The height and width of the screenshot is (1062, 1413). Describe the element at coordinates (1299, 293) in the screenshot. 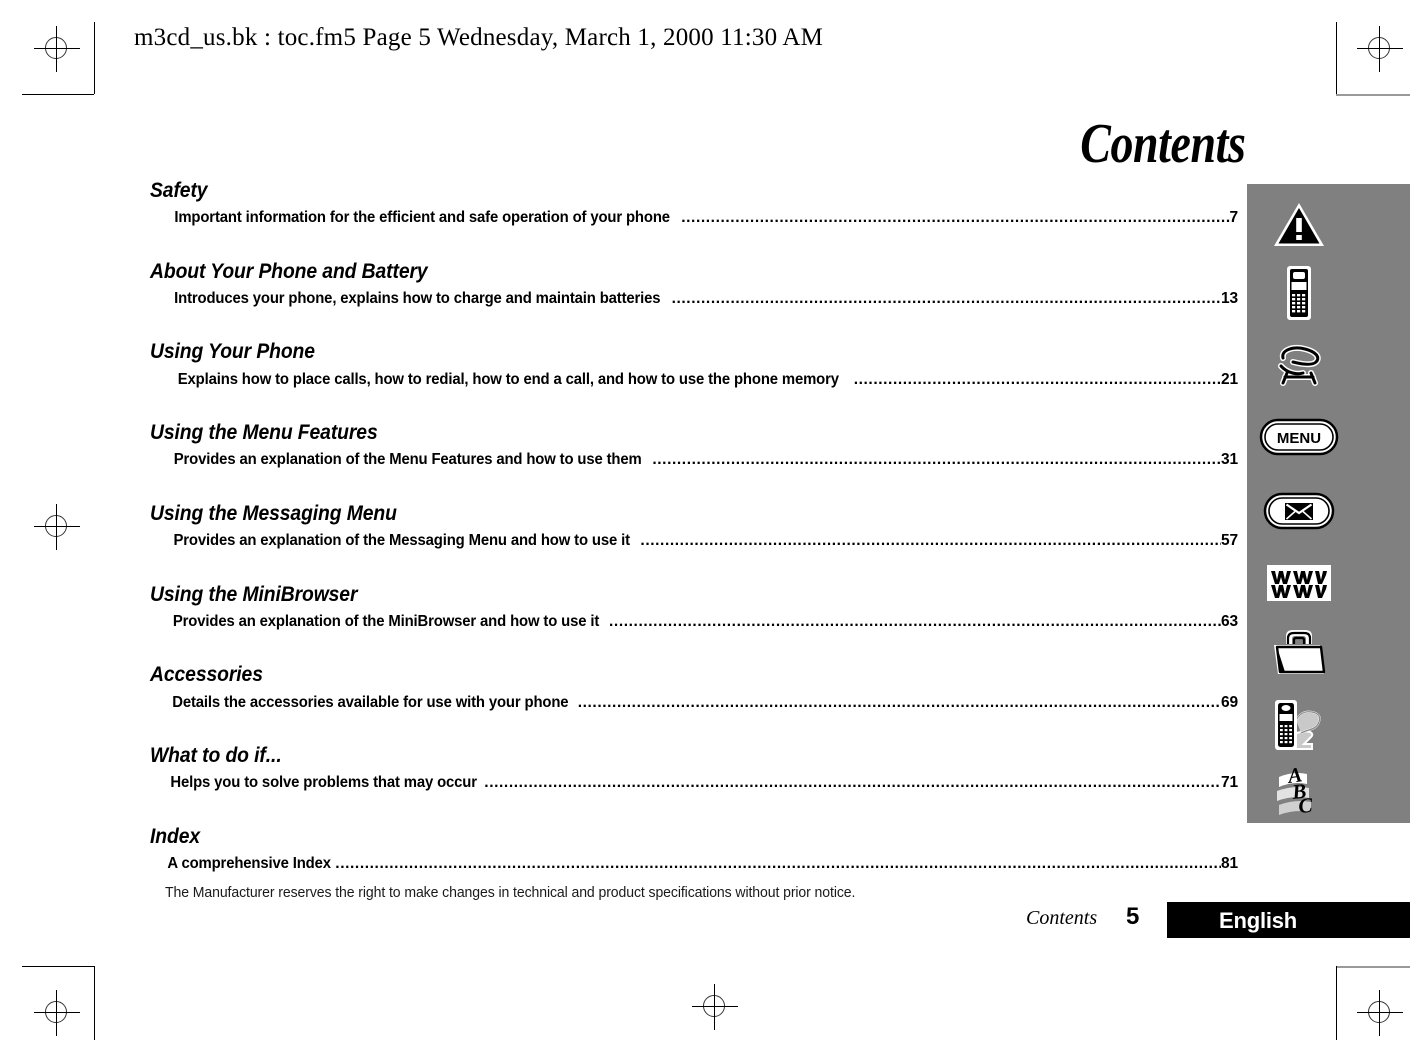

I see `mobile-phone-icon` at that location.